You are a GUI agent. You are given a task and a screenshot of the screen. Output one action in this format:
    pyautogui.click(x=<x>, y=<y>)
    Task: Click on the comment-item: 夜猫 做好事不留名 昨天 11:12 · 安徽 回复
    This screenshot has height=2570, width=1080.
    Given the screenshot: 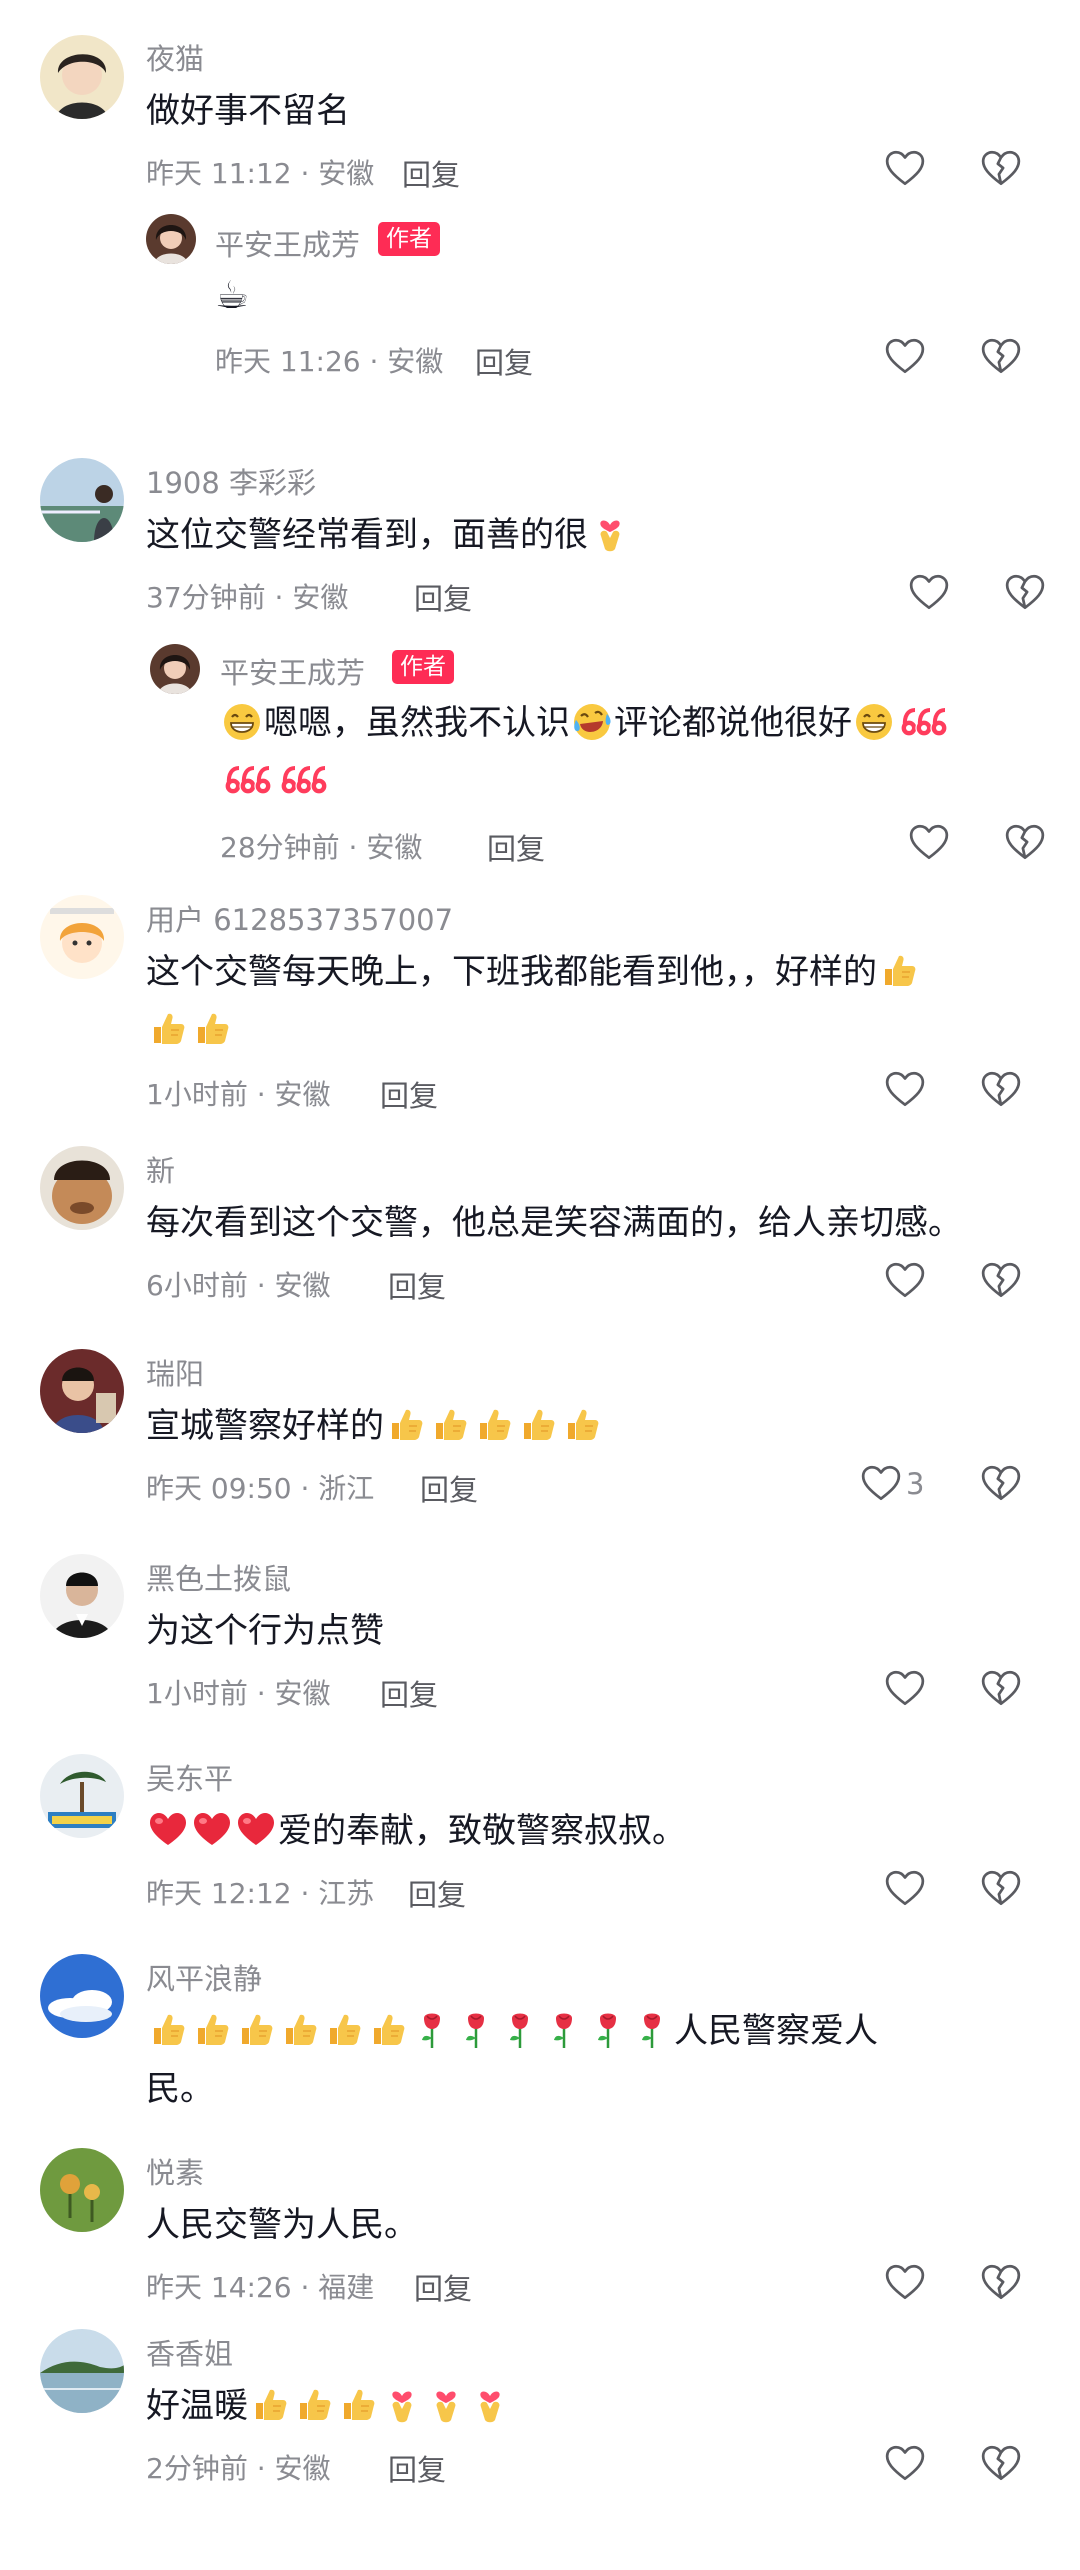 What is the action you would take?
    pyautogui.click(x=540, y=96)
    